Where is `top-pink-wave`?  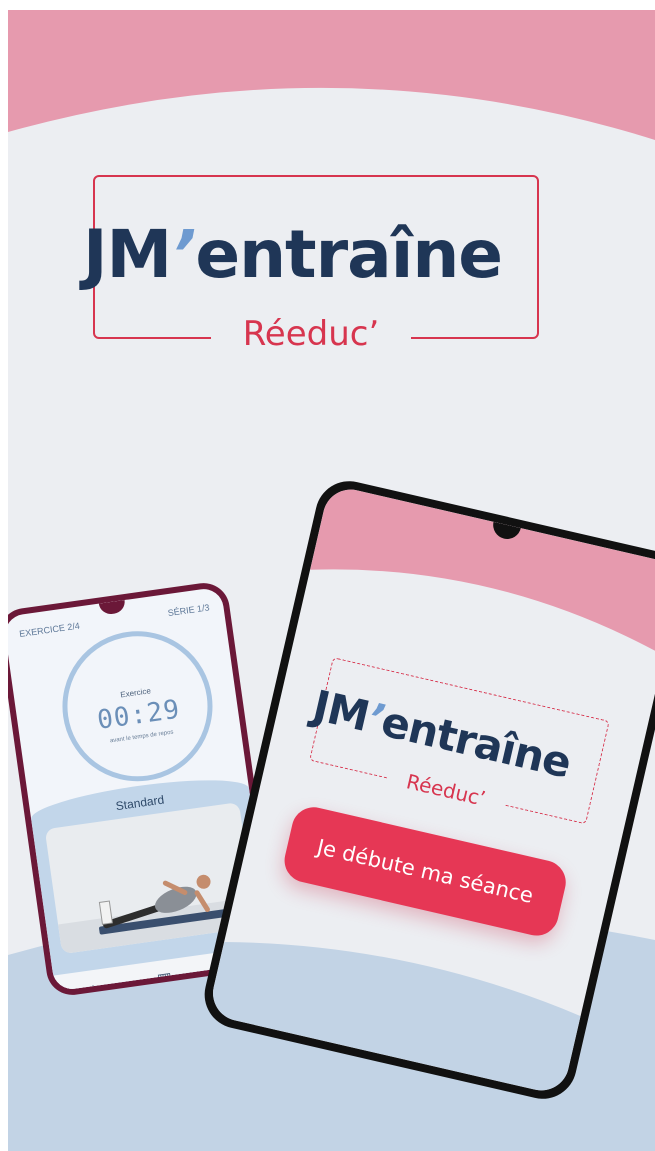 top-pink-wave is located at coordinates (331, 75).